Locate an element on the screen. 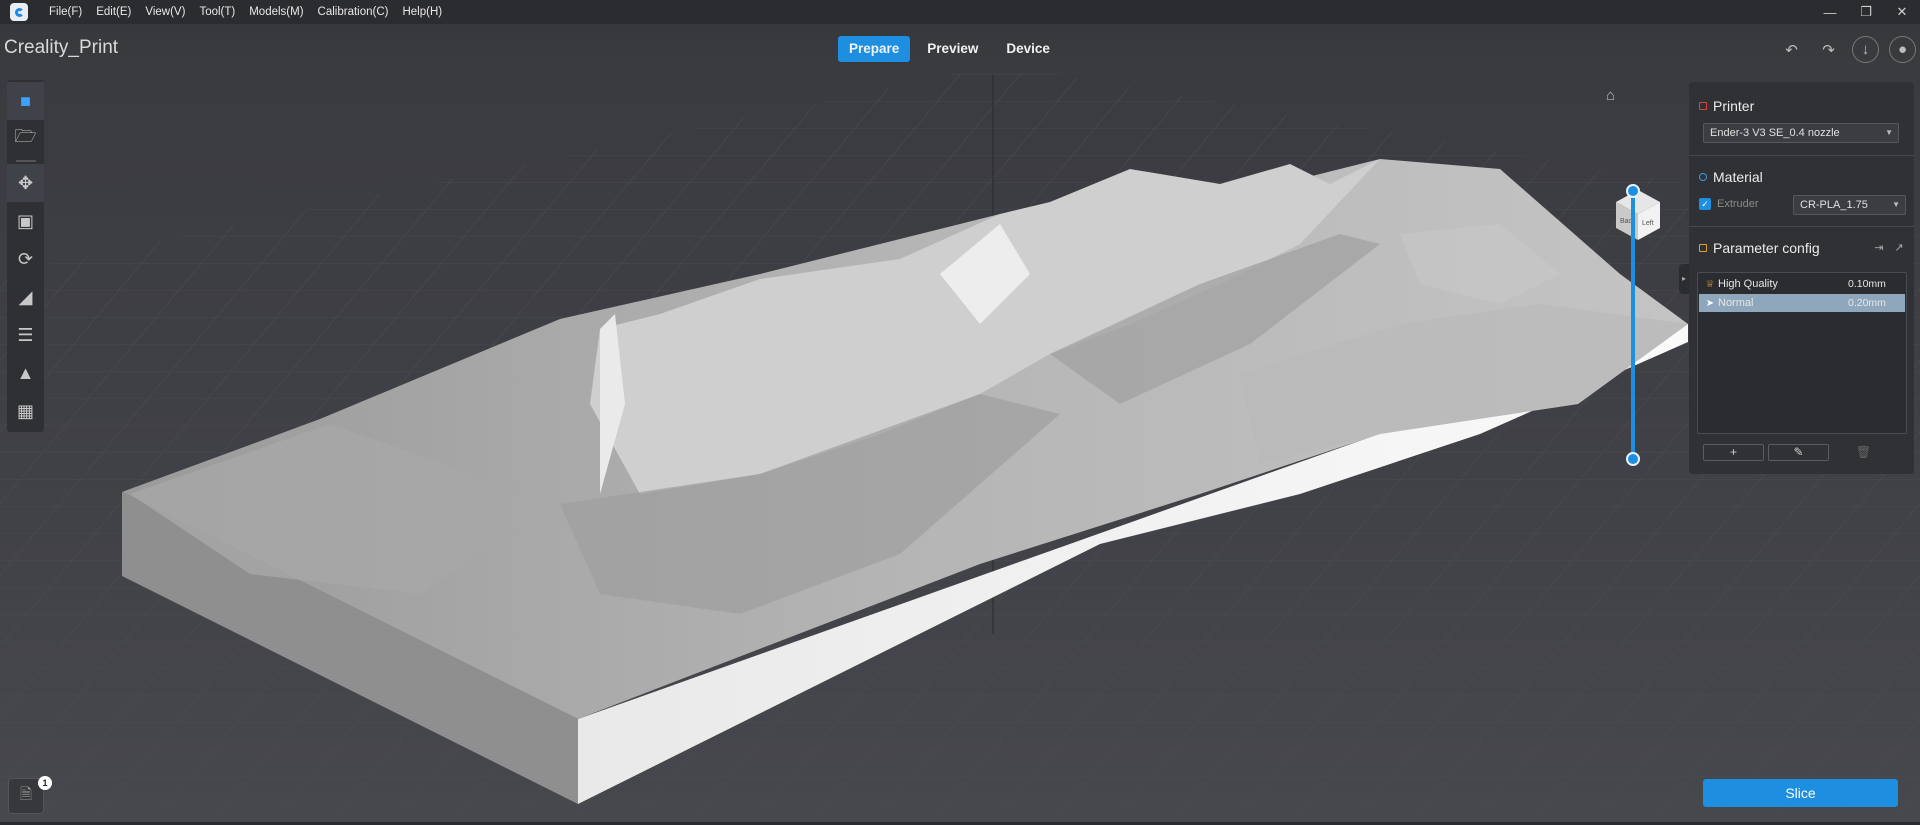 This screenshot has width=1920, height=825. rotate-icon: ⟳ is located at coordinates (25, 259).